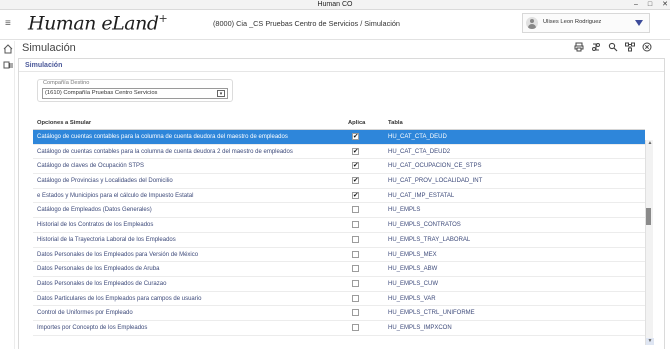 This screenshot has height=349, width=670. Describe the element at coordinates (649, 242) in the screenshot. I see `grid-scrollbar: ▲ ▼` at that location.